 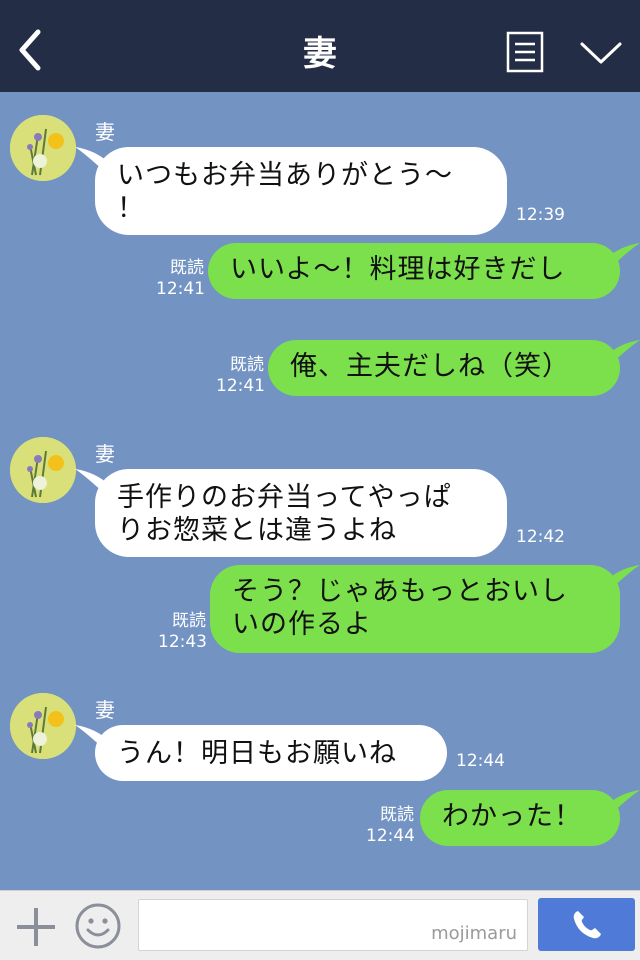 What do you see at coordinates (525, 52) in the screenshot?
I see `note-icon` at bounding box center [525, 52].